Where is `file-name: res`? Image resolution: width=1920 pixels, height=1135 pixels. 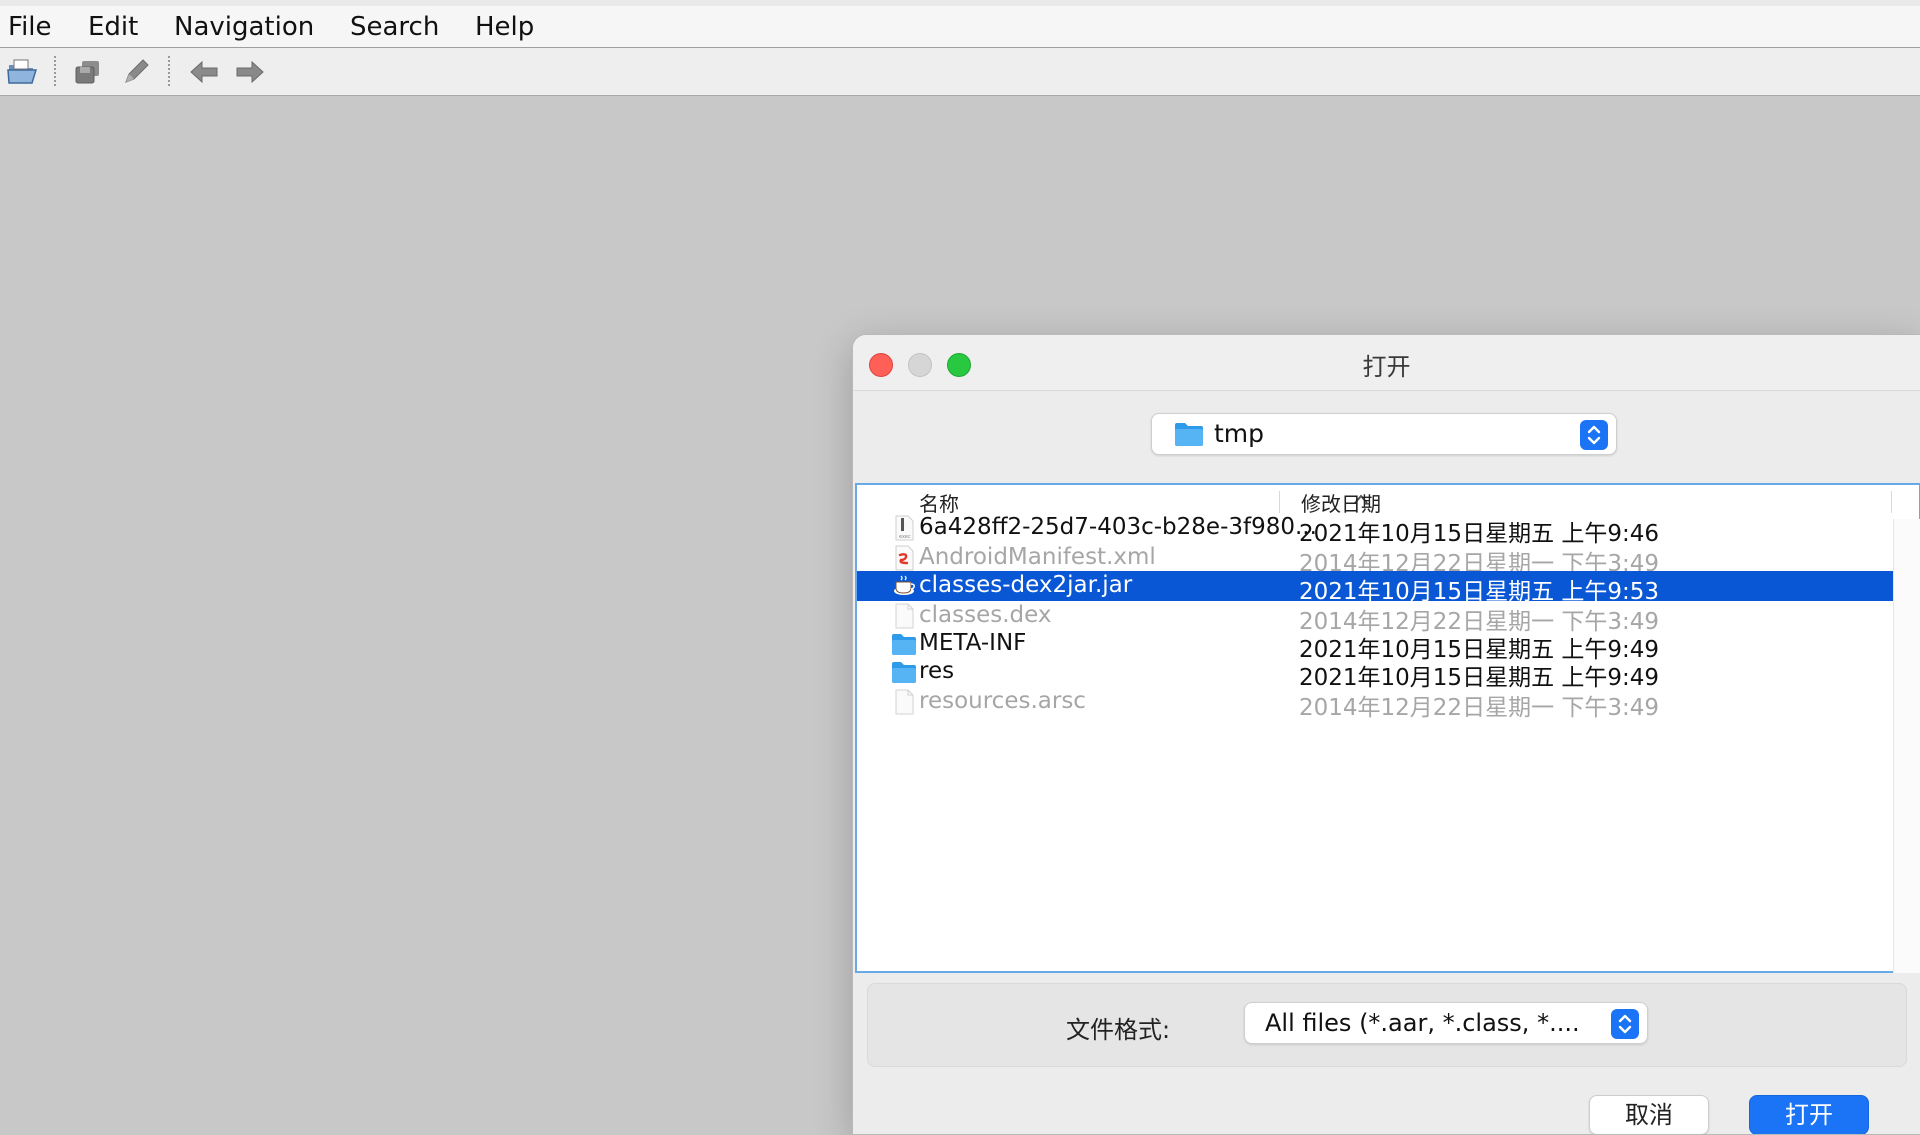
file-name: res is located at coordinates (937, 671).